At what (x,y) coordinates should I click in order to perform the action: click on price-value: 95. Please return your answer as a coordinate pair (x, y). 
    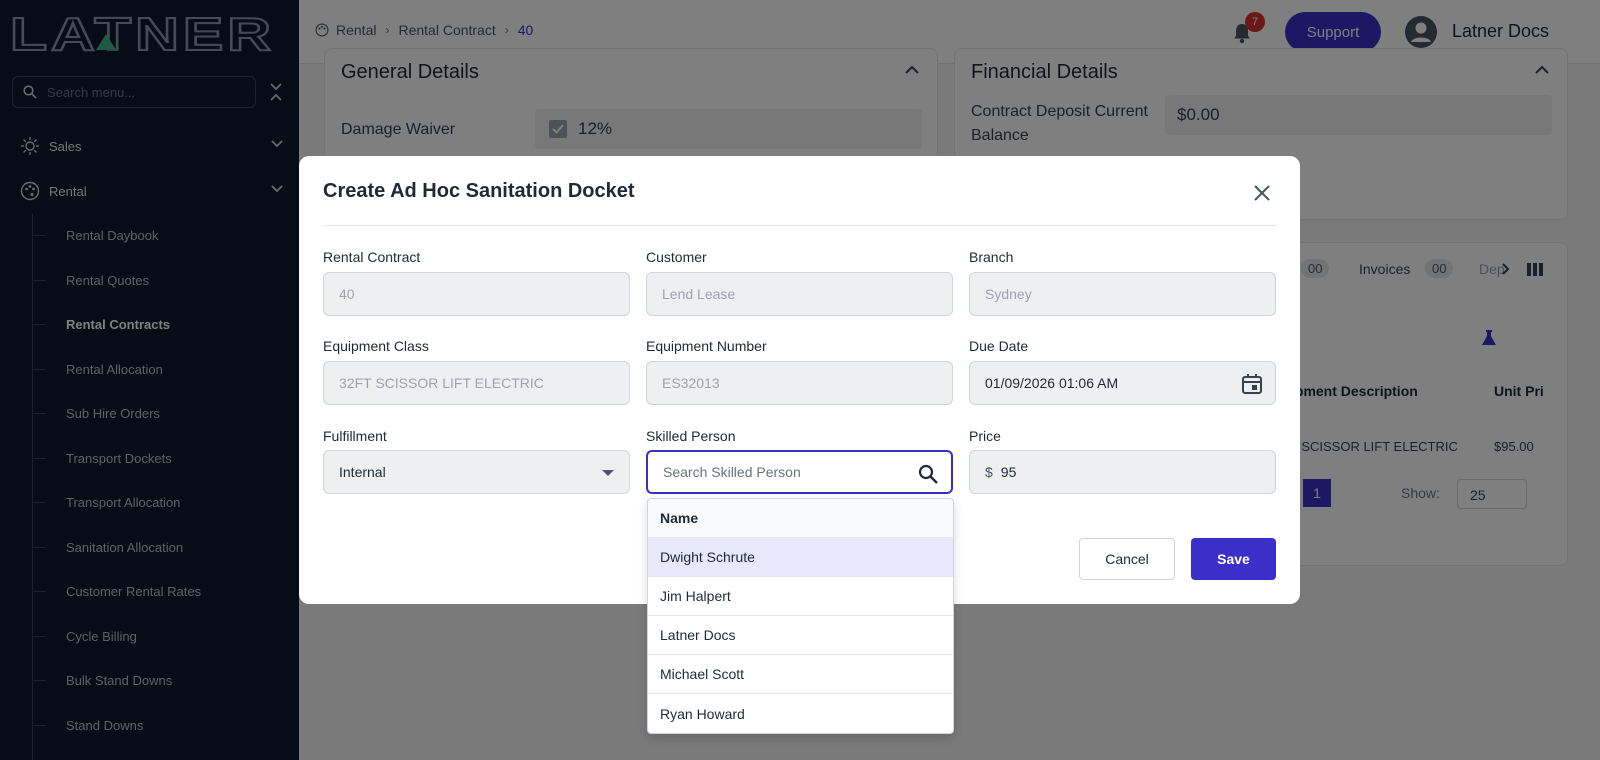
    Looking at the image, I should click on (1008, 472).